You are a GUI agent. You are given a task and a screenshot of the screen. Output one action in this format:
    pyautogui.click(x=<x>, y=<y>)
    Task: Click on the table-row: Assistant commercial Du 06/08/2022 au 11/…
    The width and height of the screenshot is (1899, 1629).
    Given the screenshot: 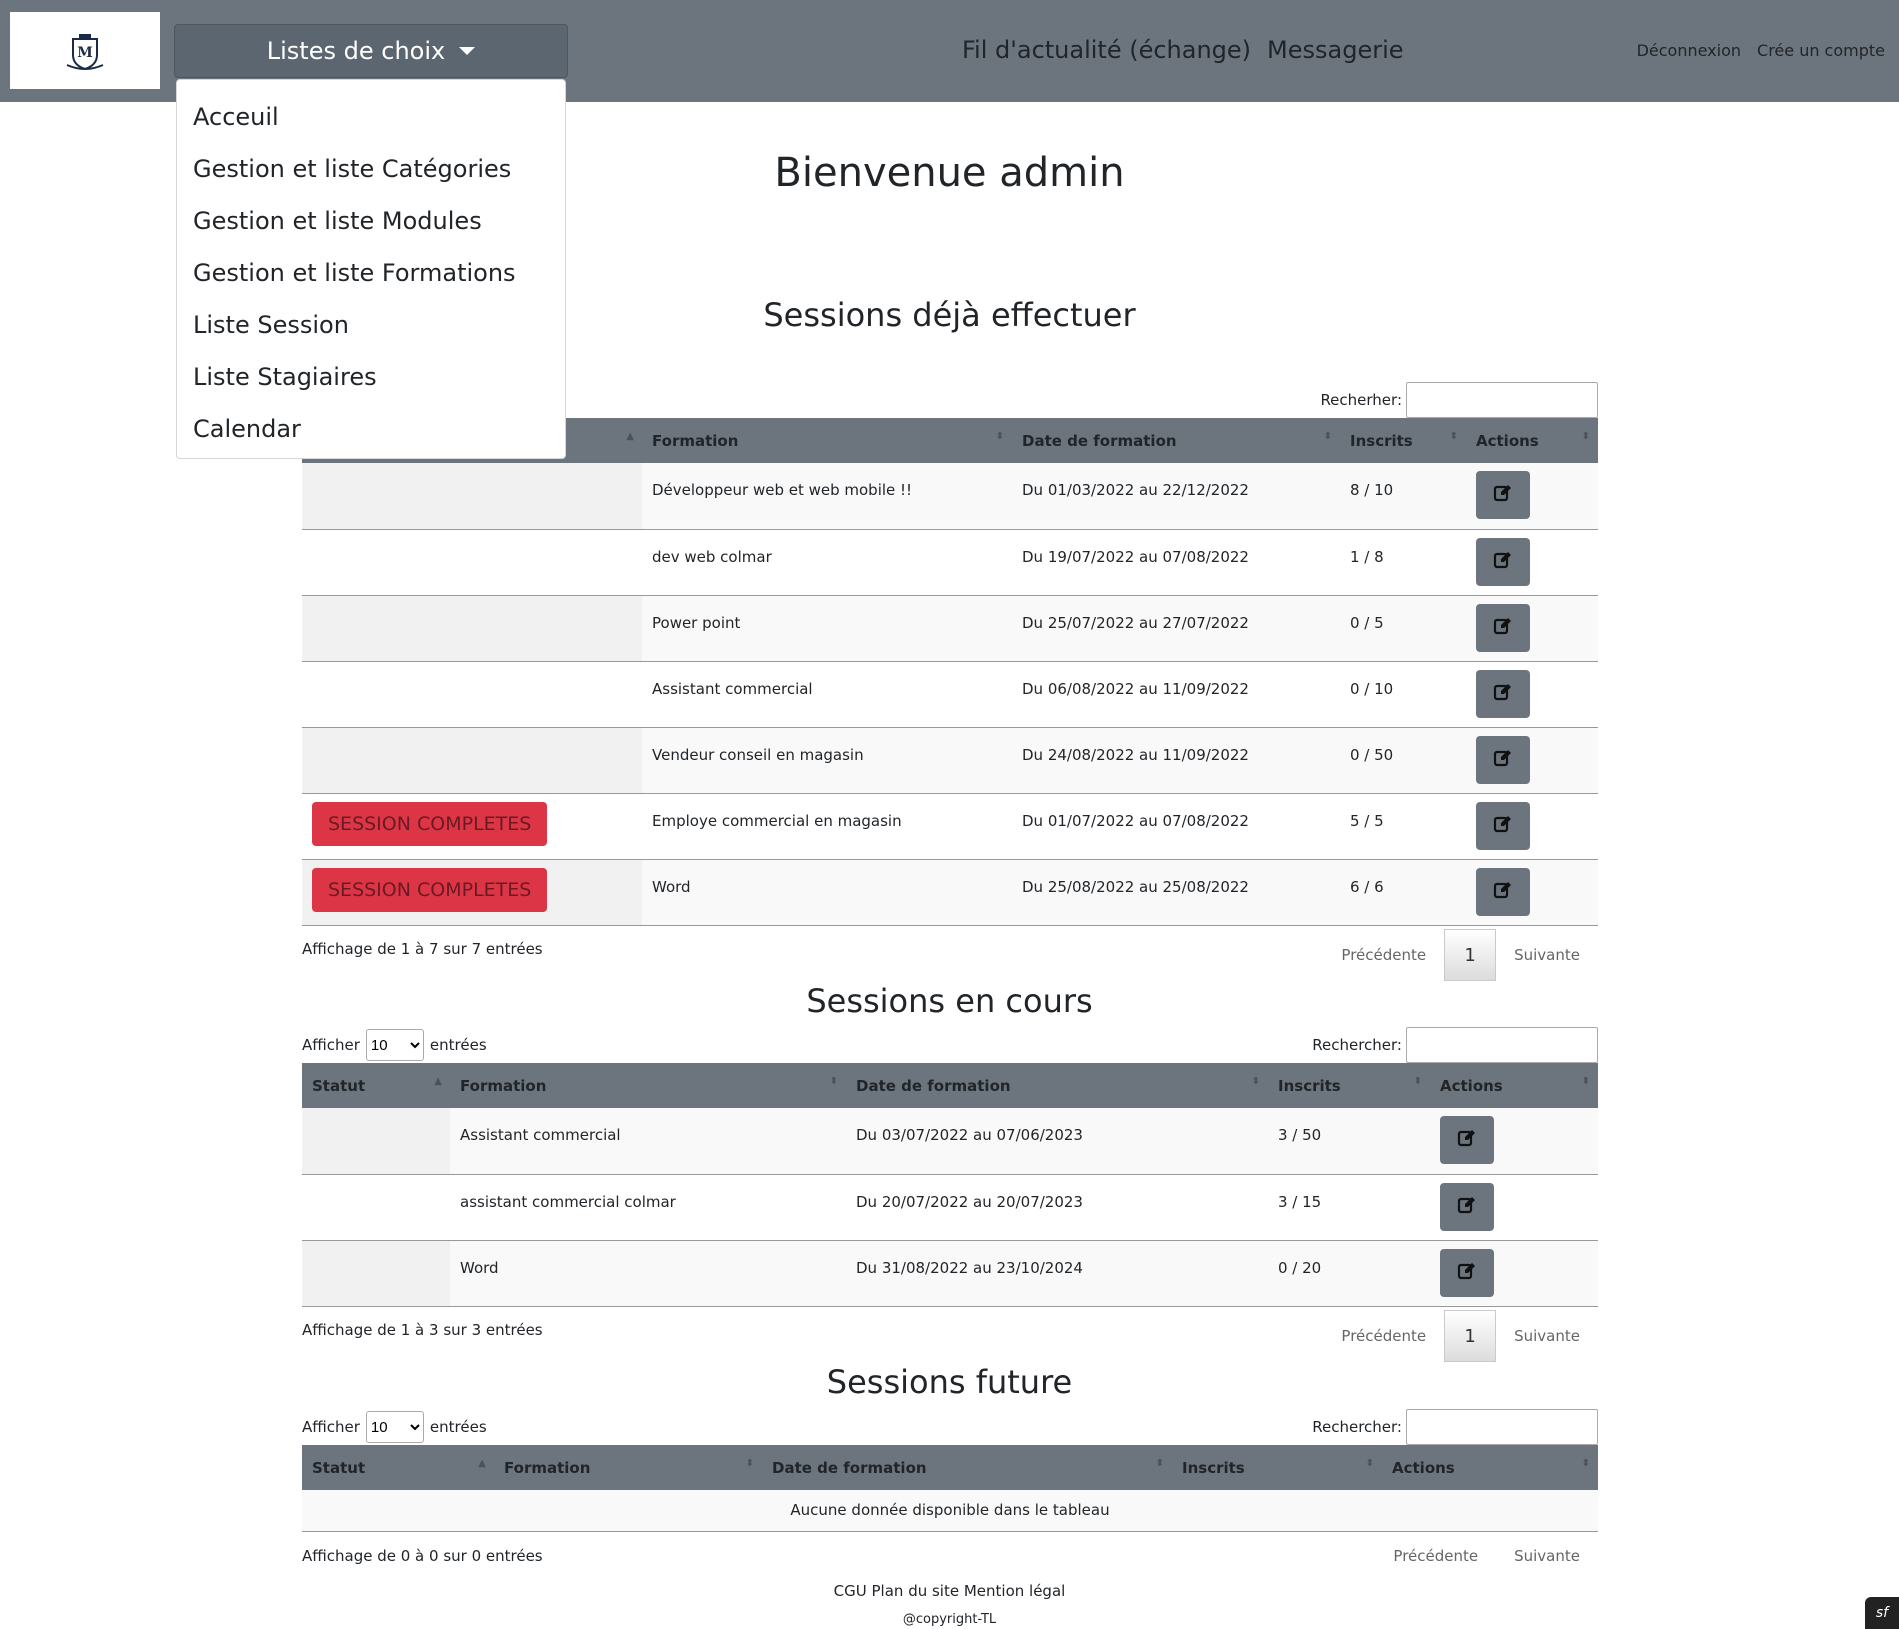 What is the action you would take?
    pyautogui.click(x=950, y=694)
    